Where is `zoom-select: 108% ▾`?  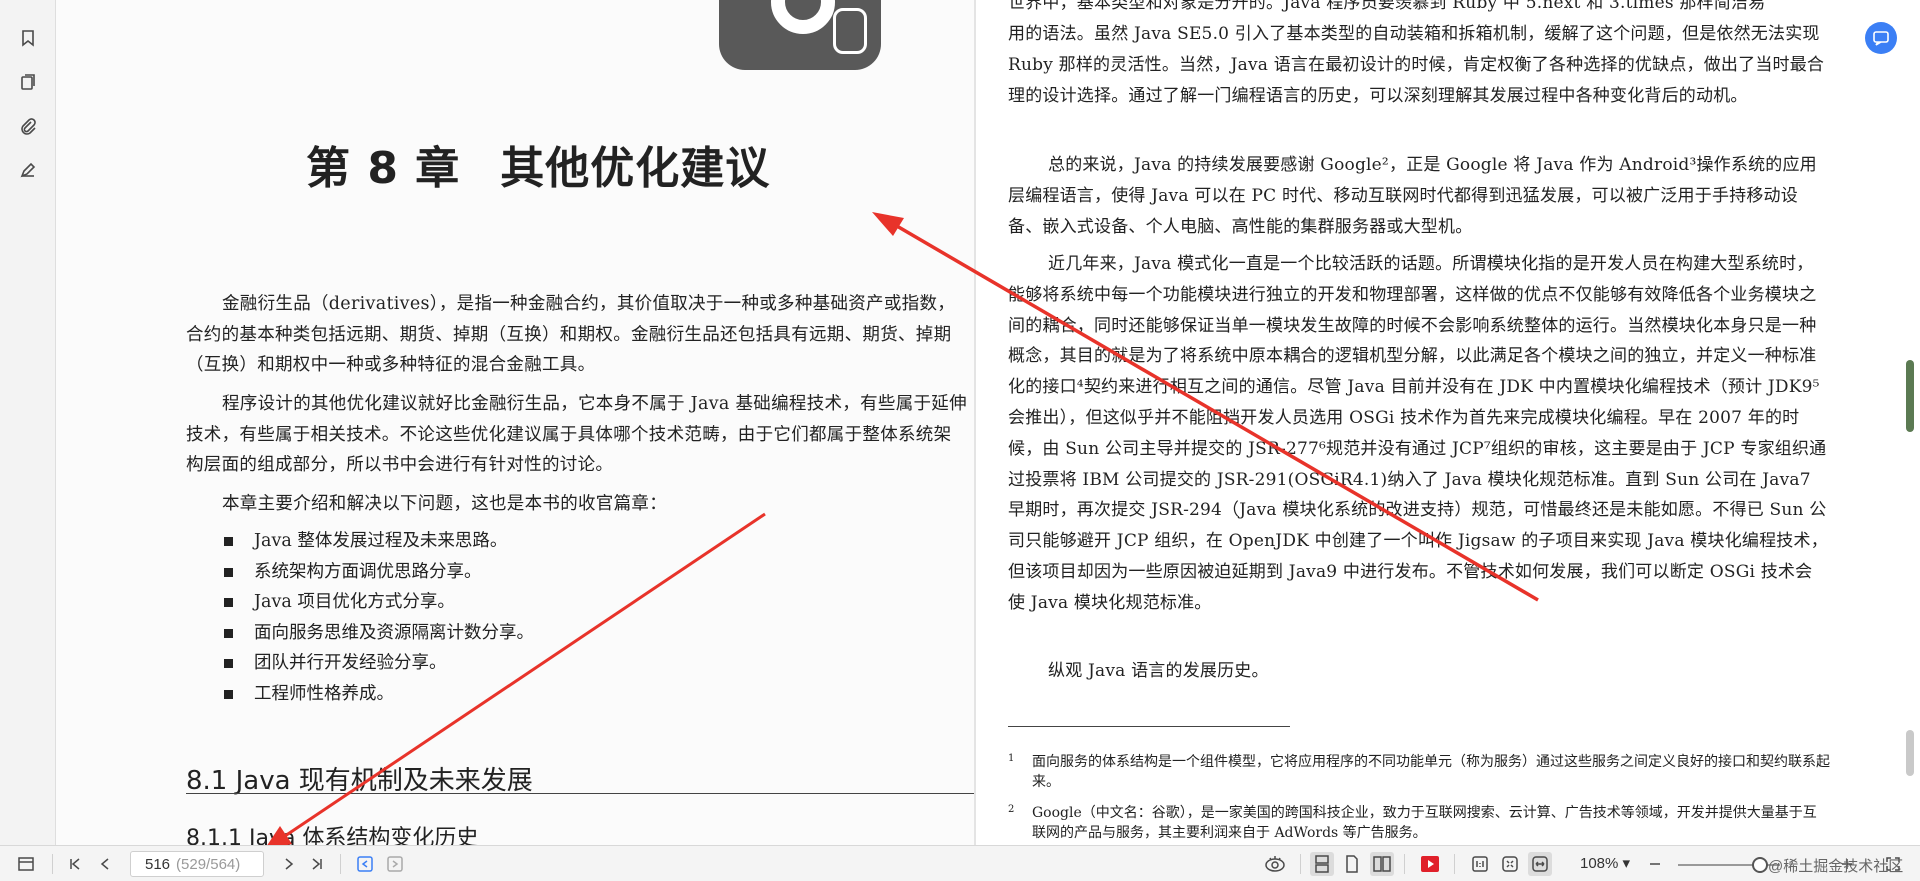 zoom-select: 108% ▾ is located at coordinates (1605, 863).